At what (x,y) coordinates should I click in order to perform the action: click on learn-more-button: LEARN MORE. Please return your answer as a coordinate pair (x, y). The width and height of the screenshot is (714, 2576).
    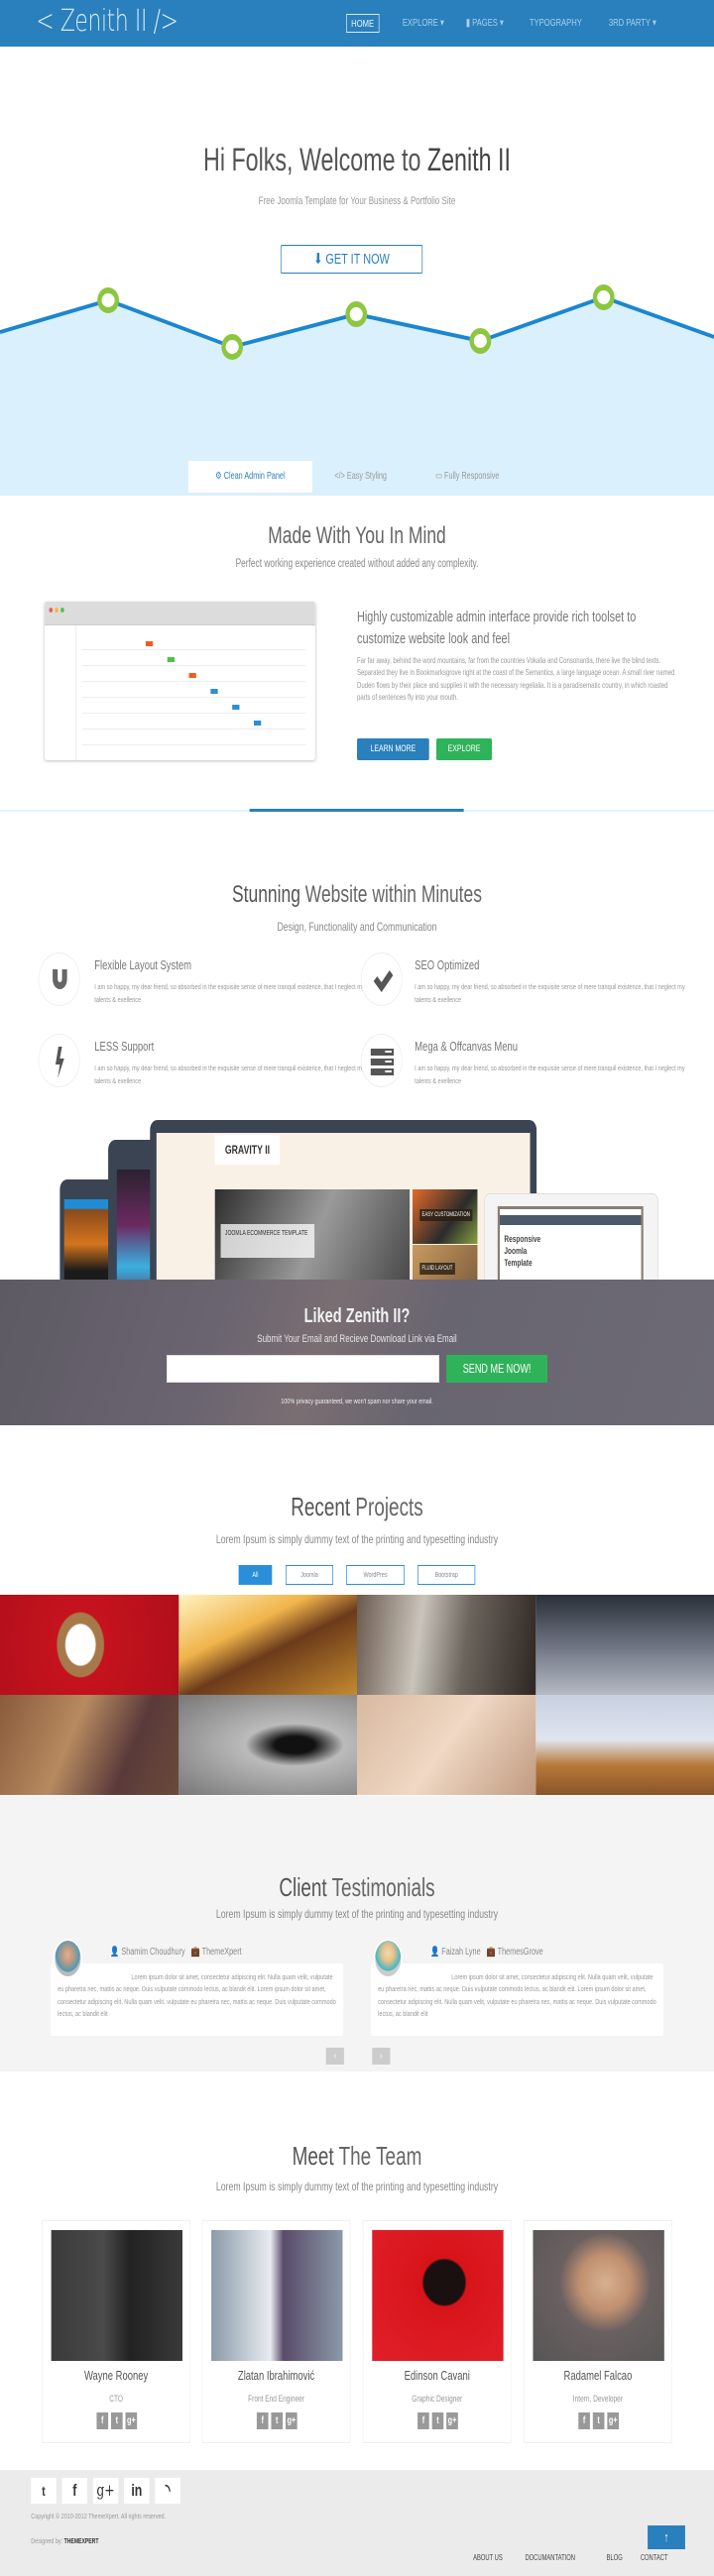
    Looking at the image, I should click on (392, 749).